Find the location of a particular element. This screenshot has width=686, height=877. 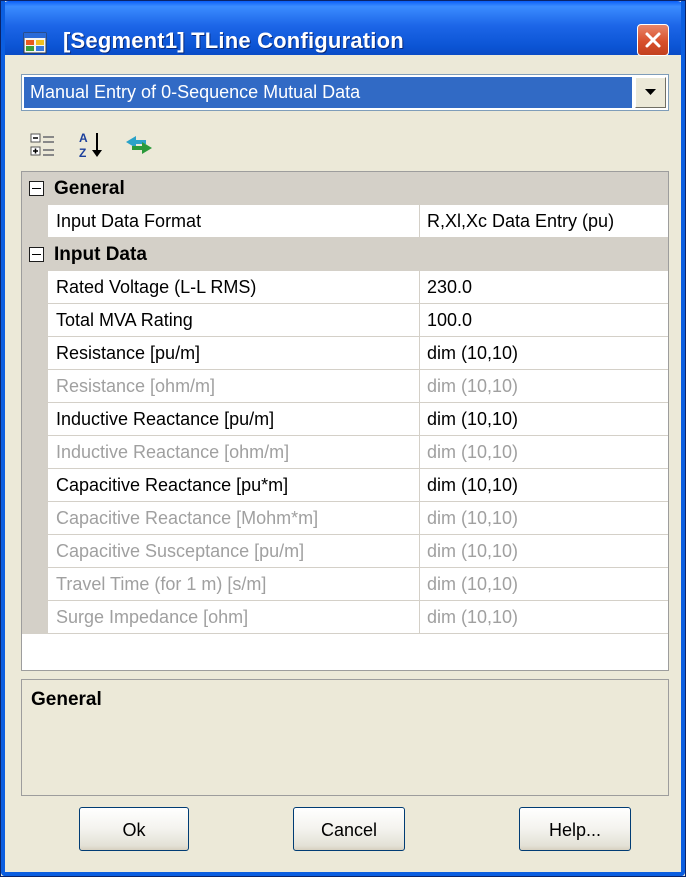

property-value: 100.0 is located at coordinates (544, 320).